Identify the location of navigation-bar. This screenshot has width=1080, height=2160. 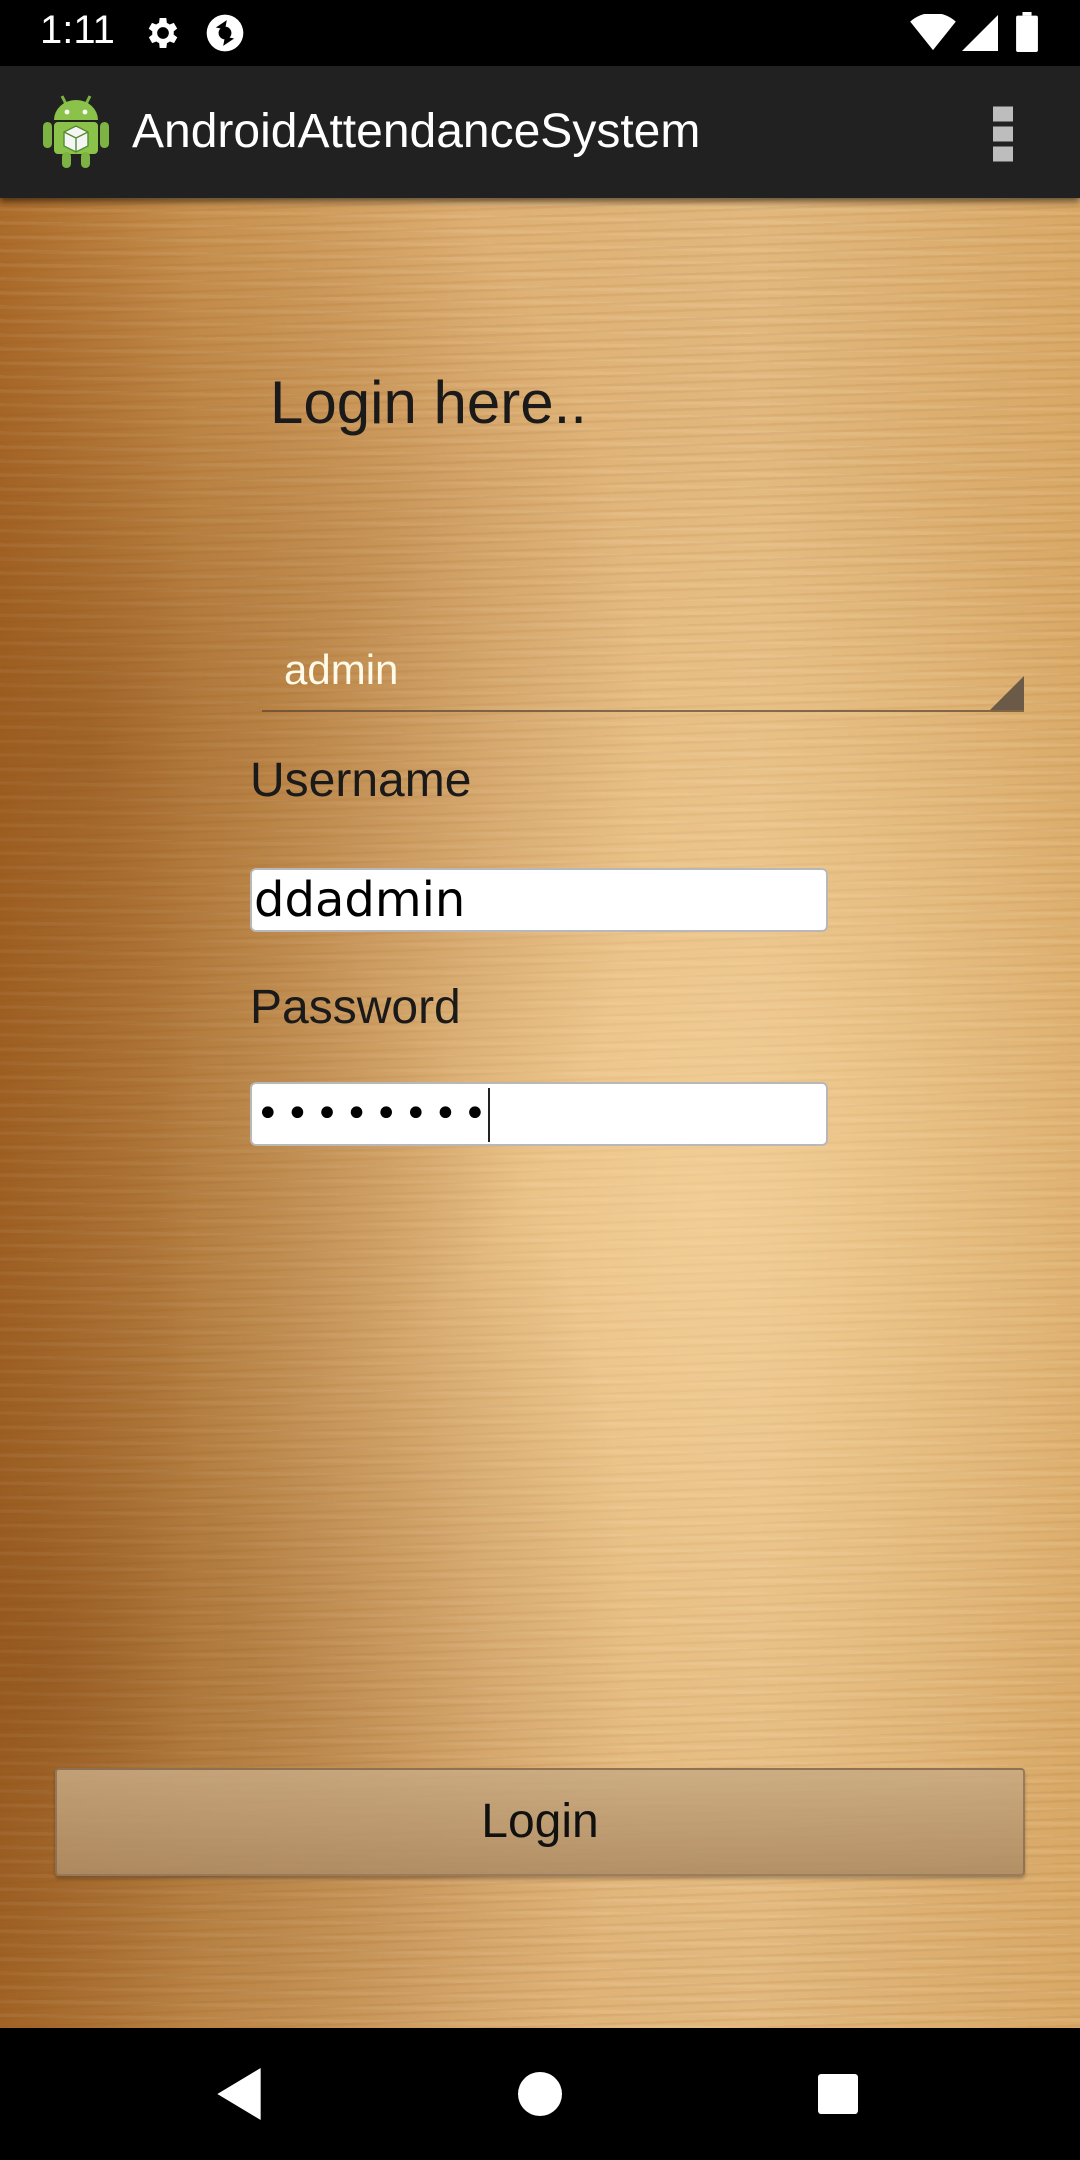
(540, 2094).